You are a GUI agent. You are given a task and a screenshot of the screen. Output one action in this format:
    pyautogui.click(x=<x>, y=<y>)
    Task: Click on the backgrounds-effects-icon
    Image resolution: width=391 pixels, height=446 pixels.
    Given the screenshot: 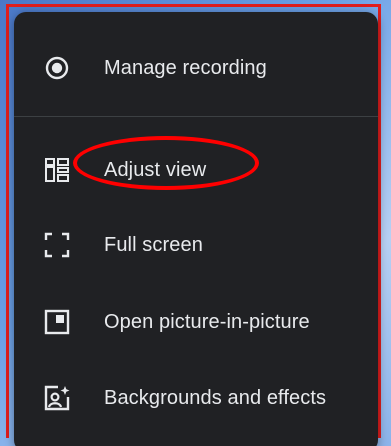 What is the action you would take?
    pyautogui.click(x=57, y=398)
    